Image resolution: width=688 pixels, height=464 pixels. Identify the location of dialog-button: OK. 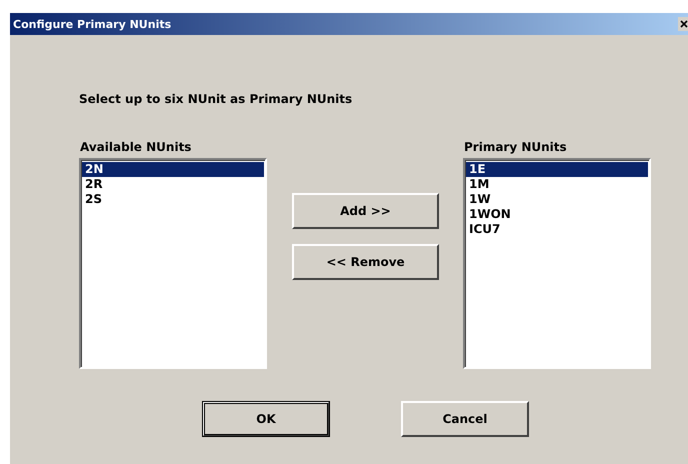
(266, 419).